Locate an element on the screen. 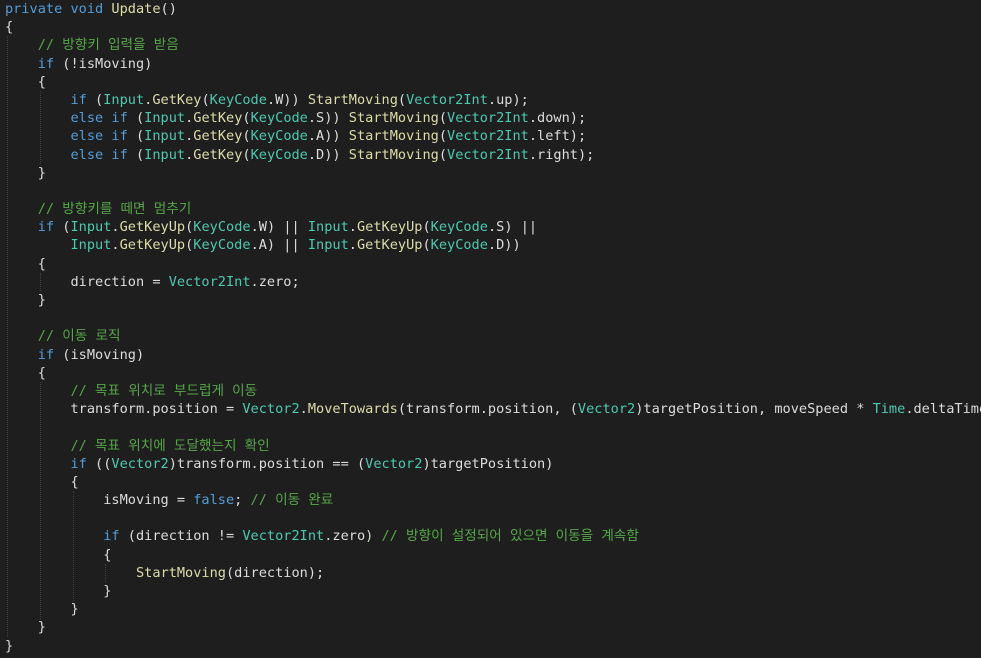  code-line: private void Update() is located at coordinates (490, 9).